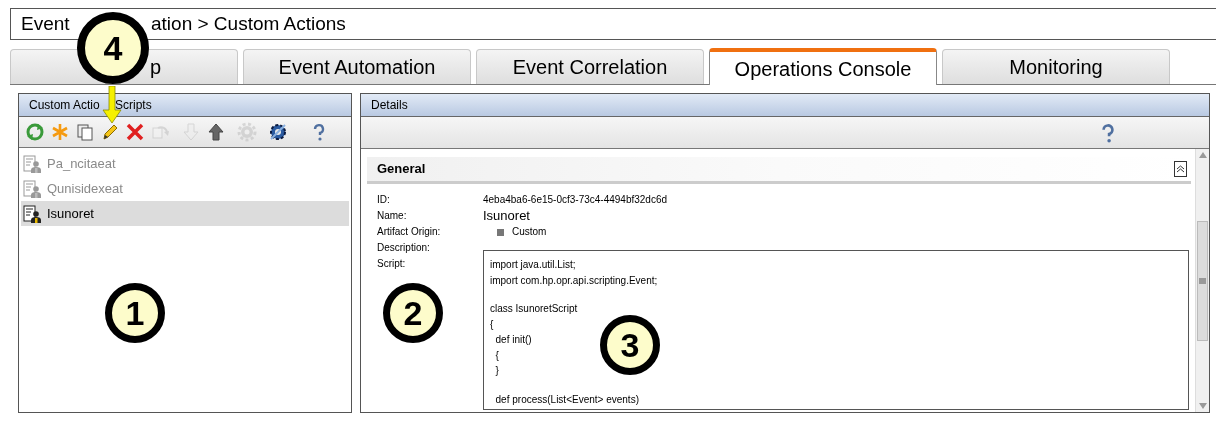 The width and height of the screenshot is (1216, 421). I want to click on code-line: def process(List<Event> events), so click(566, 399).